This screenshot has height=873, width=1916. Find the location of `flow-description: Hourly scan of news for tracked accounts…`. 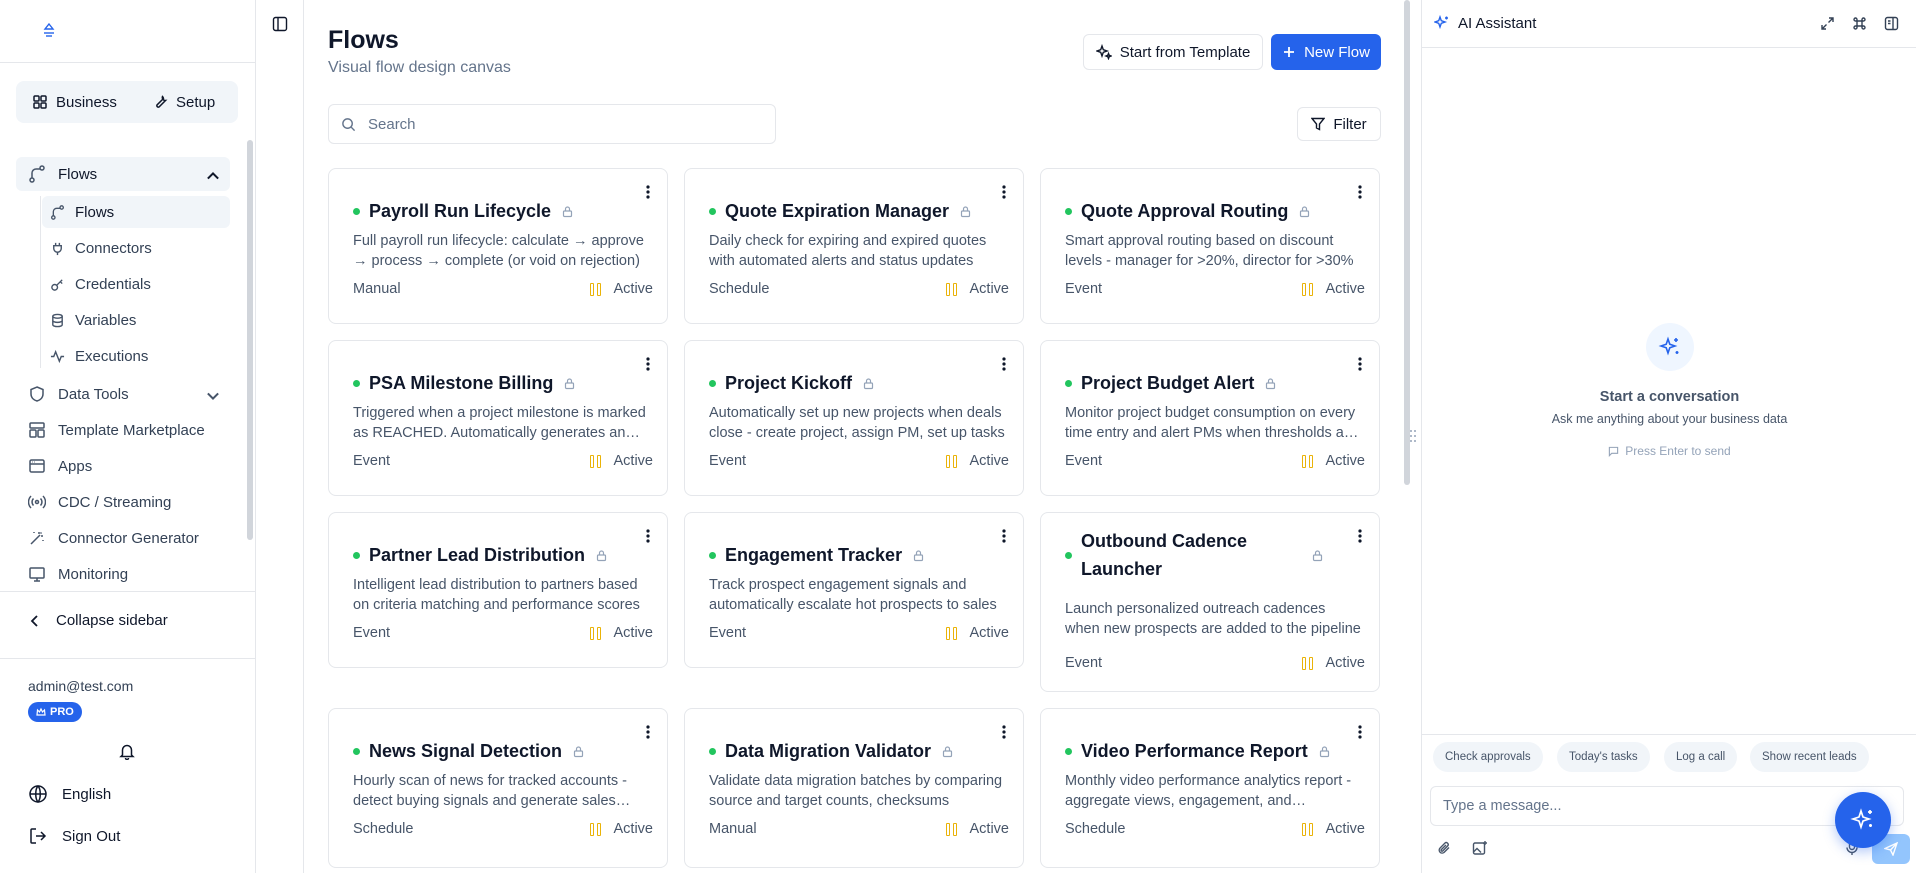

flow-description: Hourly scan of news for tracked accounts… is located at coordinates (490, 791).